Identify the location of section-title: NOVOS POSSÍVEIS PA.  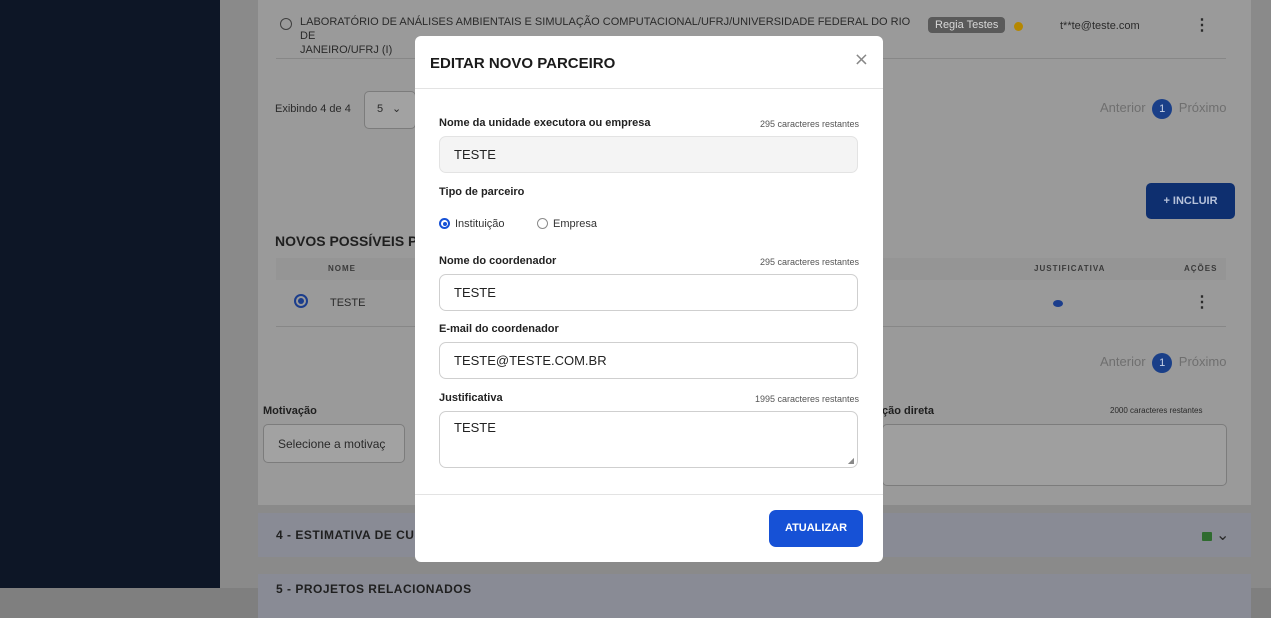
(351, 241).